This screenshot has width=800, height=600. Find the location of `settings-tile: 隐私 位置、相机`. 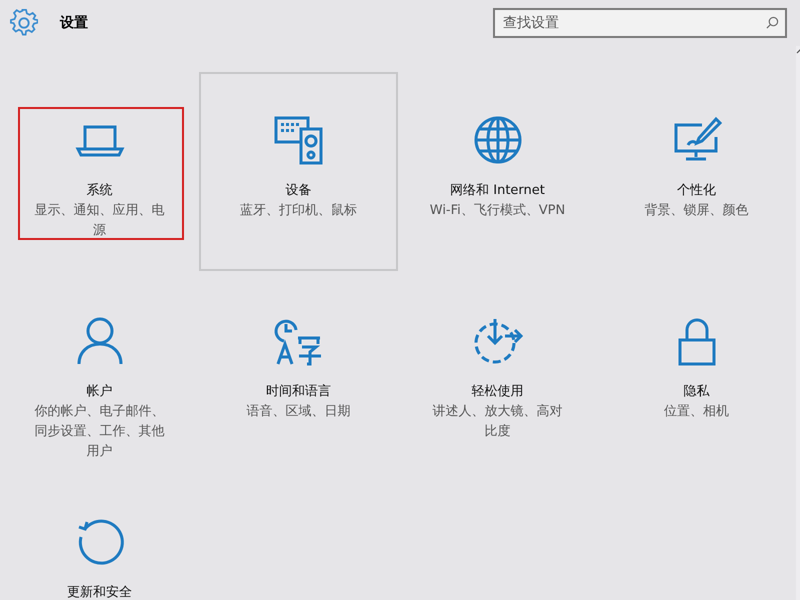

settings-tile: 隐私 位置、相机 is located at coordinates (696, 372).